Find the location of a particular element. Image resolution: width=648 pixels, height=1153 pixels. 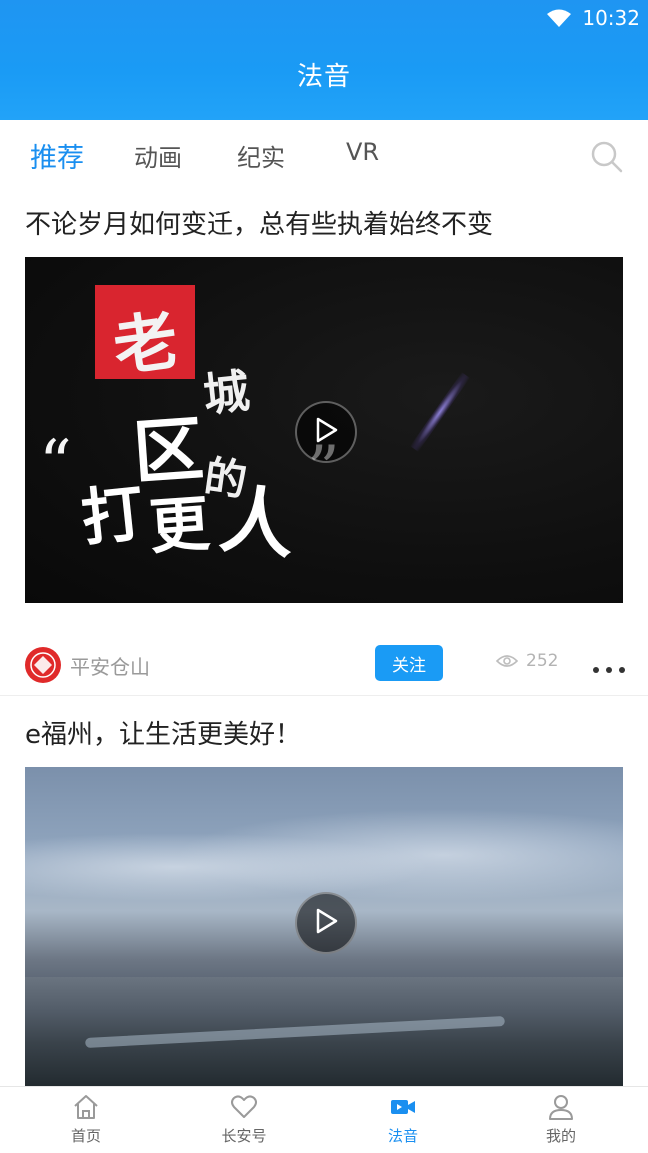

video-meta-row: 平安仓山 关注 252 is located at coordinates (324, 666).